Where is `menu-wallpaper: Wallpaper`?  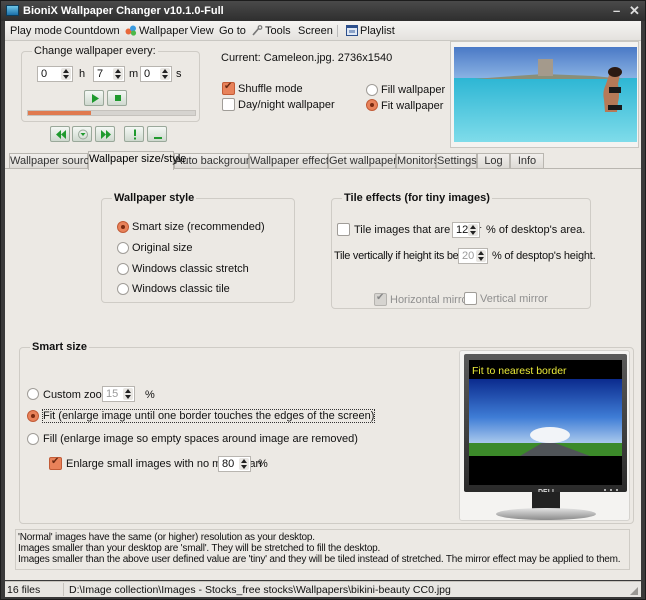 menu-wallpaper: Wallpaper is located at coordinates (156, 31).